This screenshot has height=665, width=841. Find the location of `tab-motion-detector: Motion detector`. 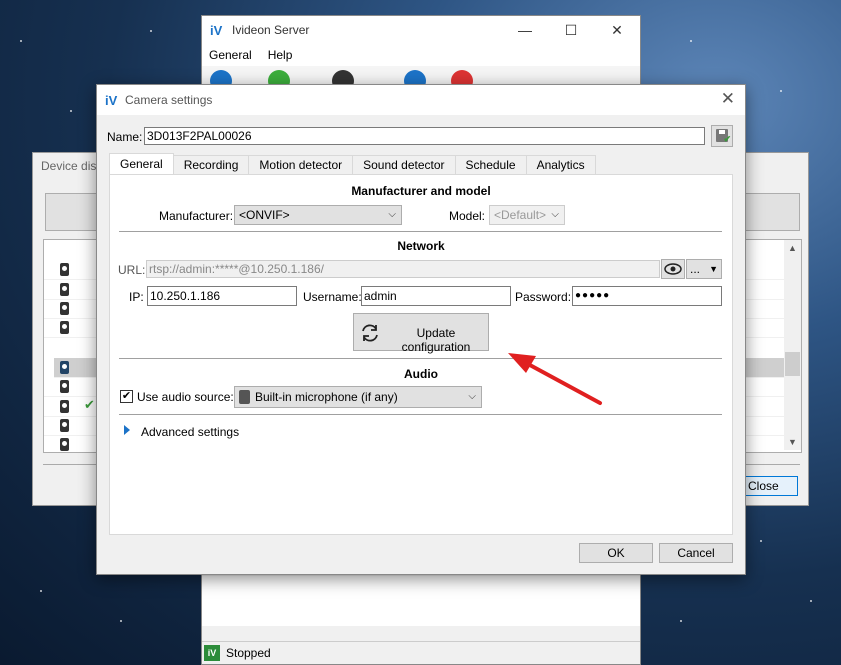

tab-motion-detector: Motion detector is located at coordinates (301, 164).